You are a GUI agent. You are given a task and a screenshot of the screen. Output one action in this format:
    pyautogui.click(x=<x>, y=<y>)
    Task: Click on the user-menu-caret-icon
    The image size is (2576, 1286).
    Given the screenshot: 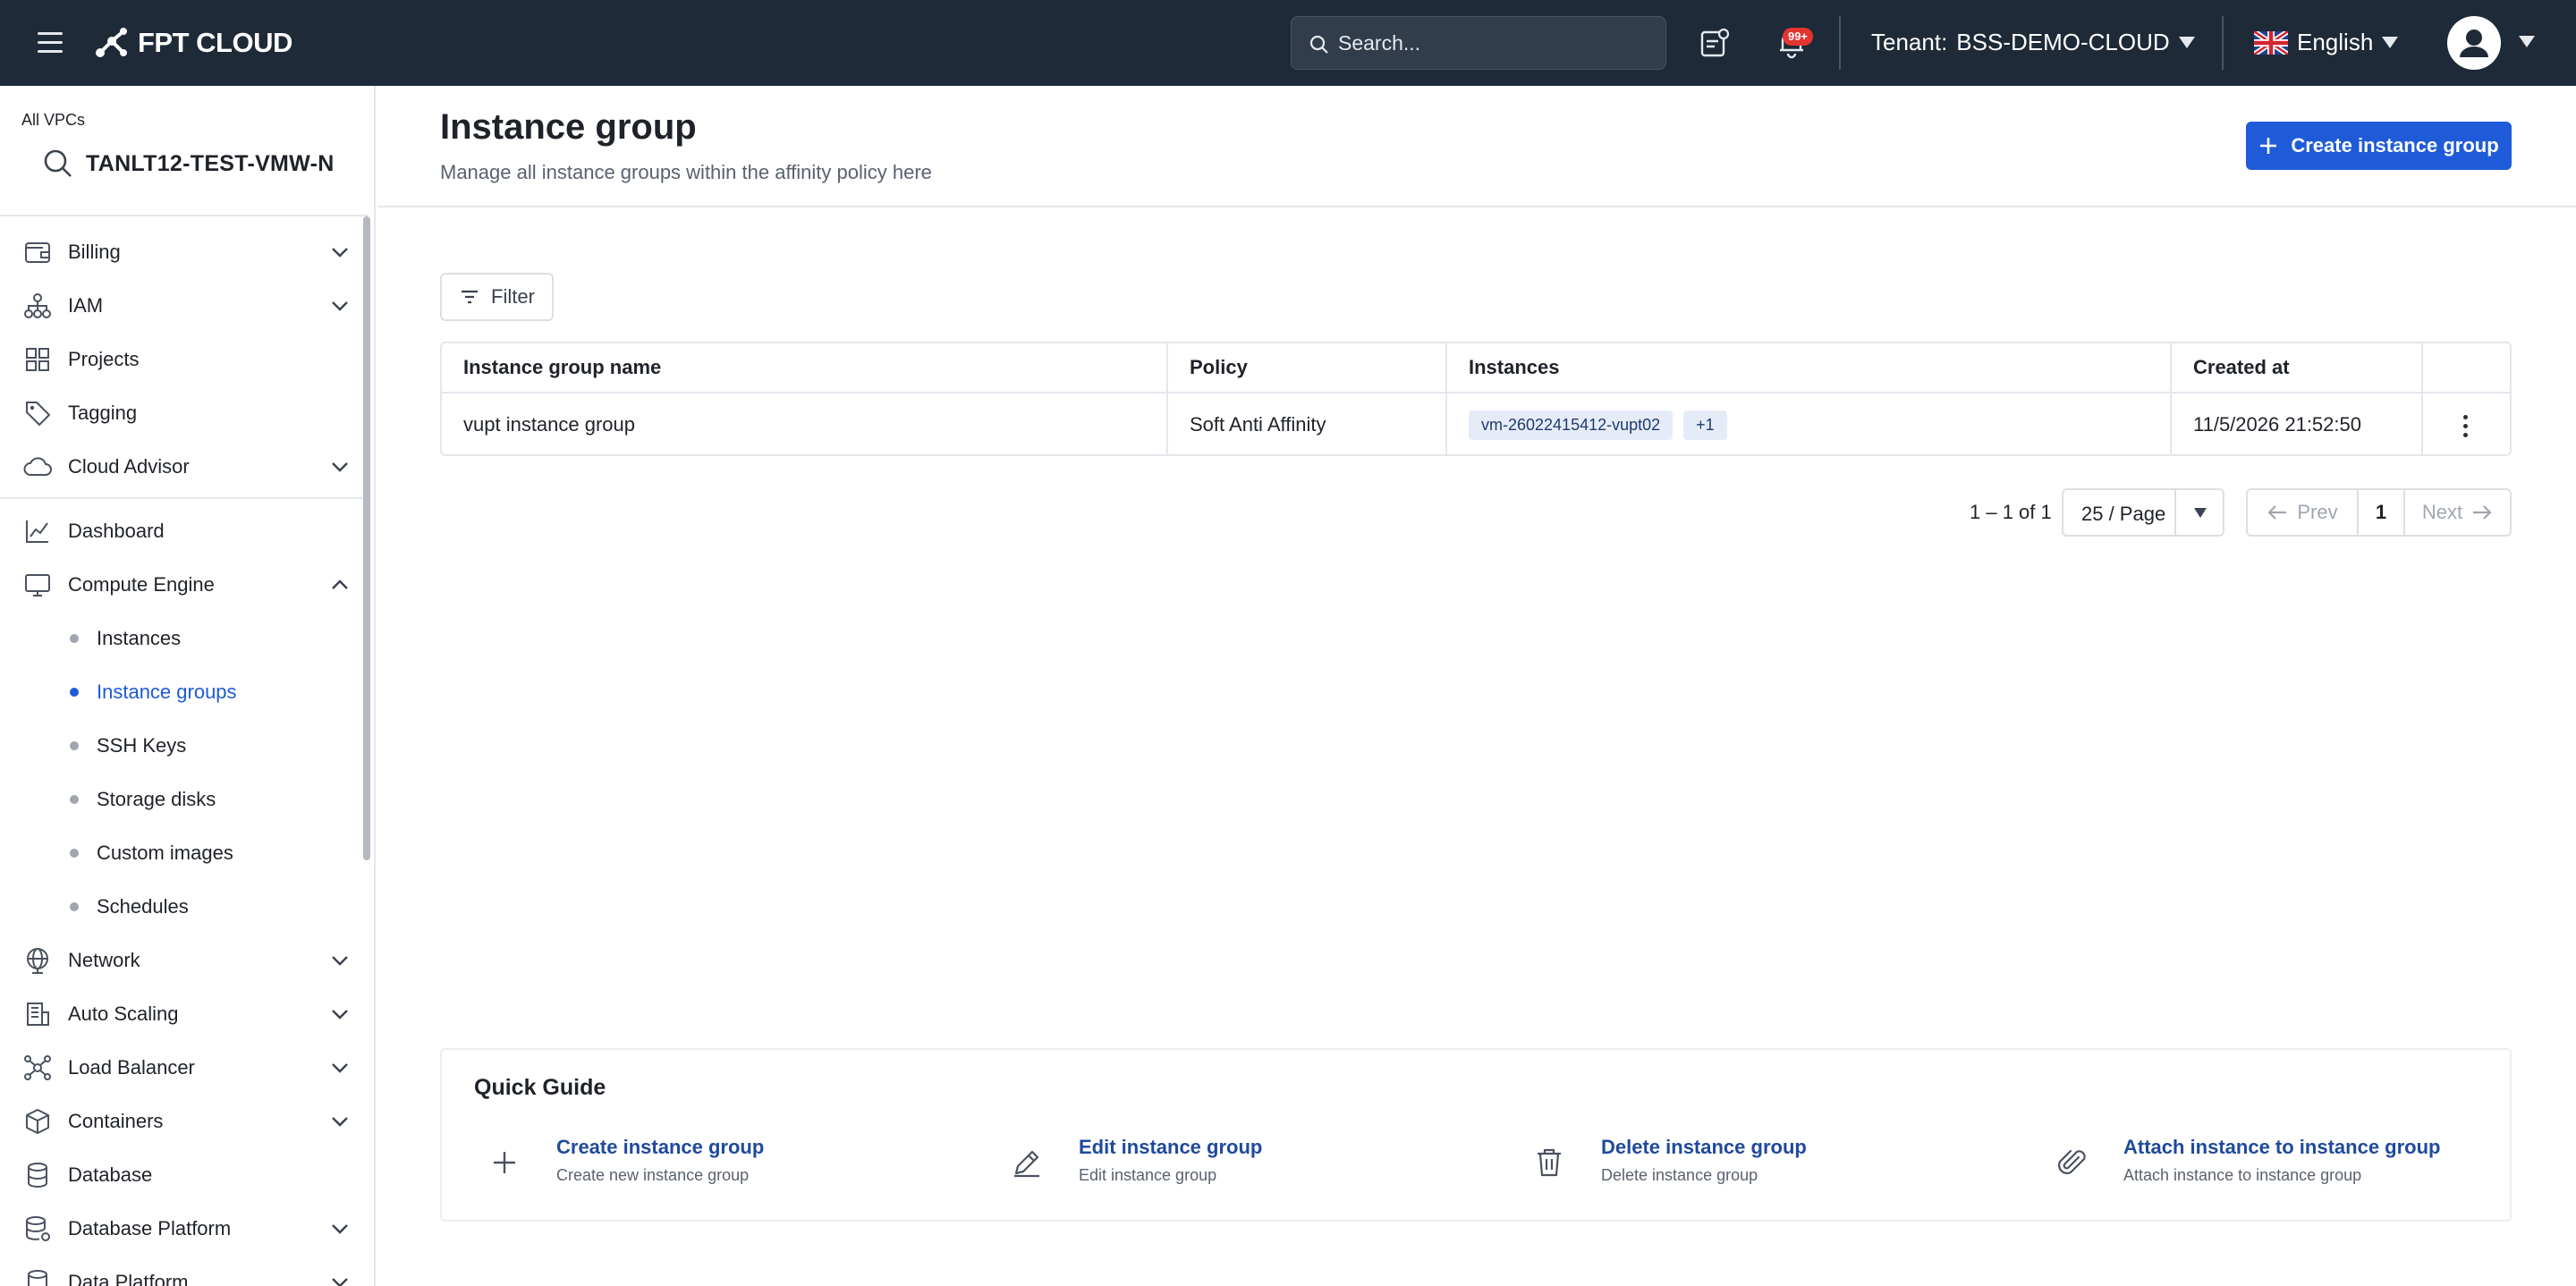 What is the action you would take?
    pyautogui.click(x=2527, y=41)
    